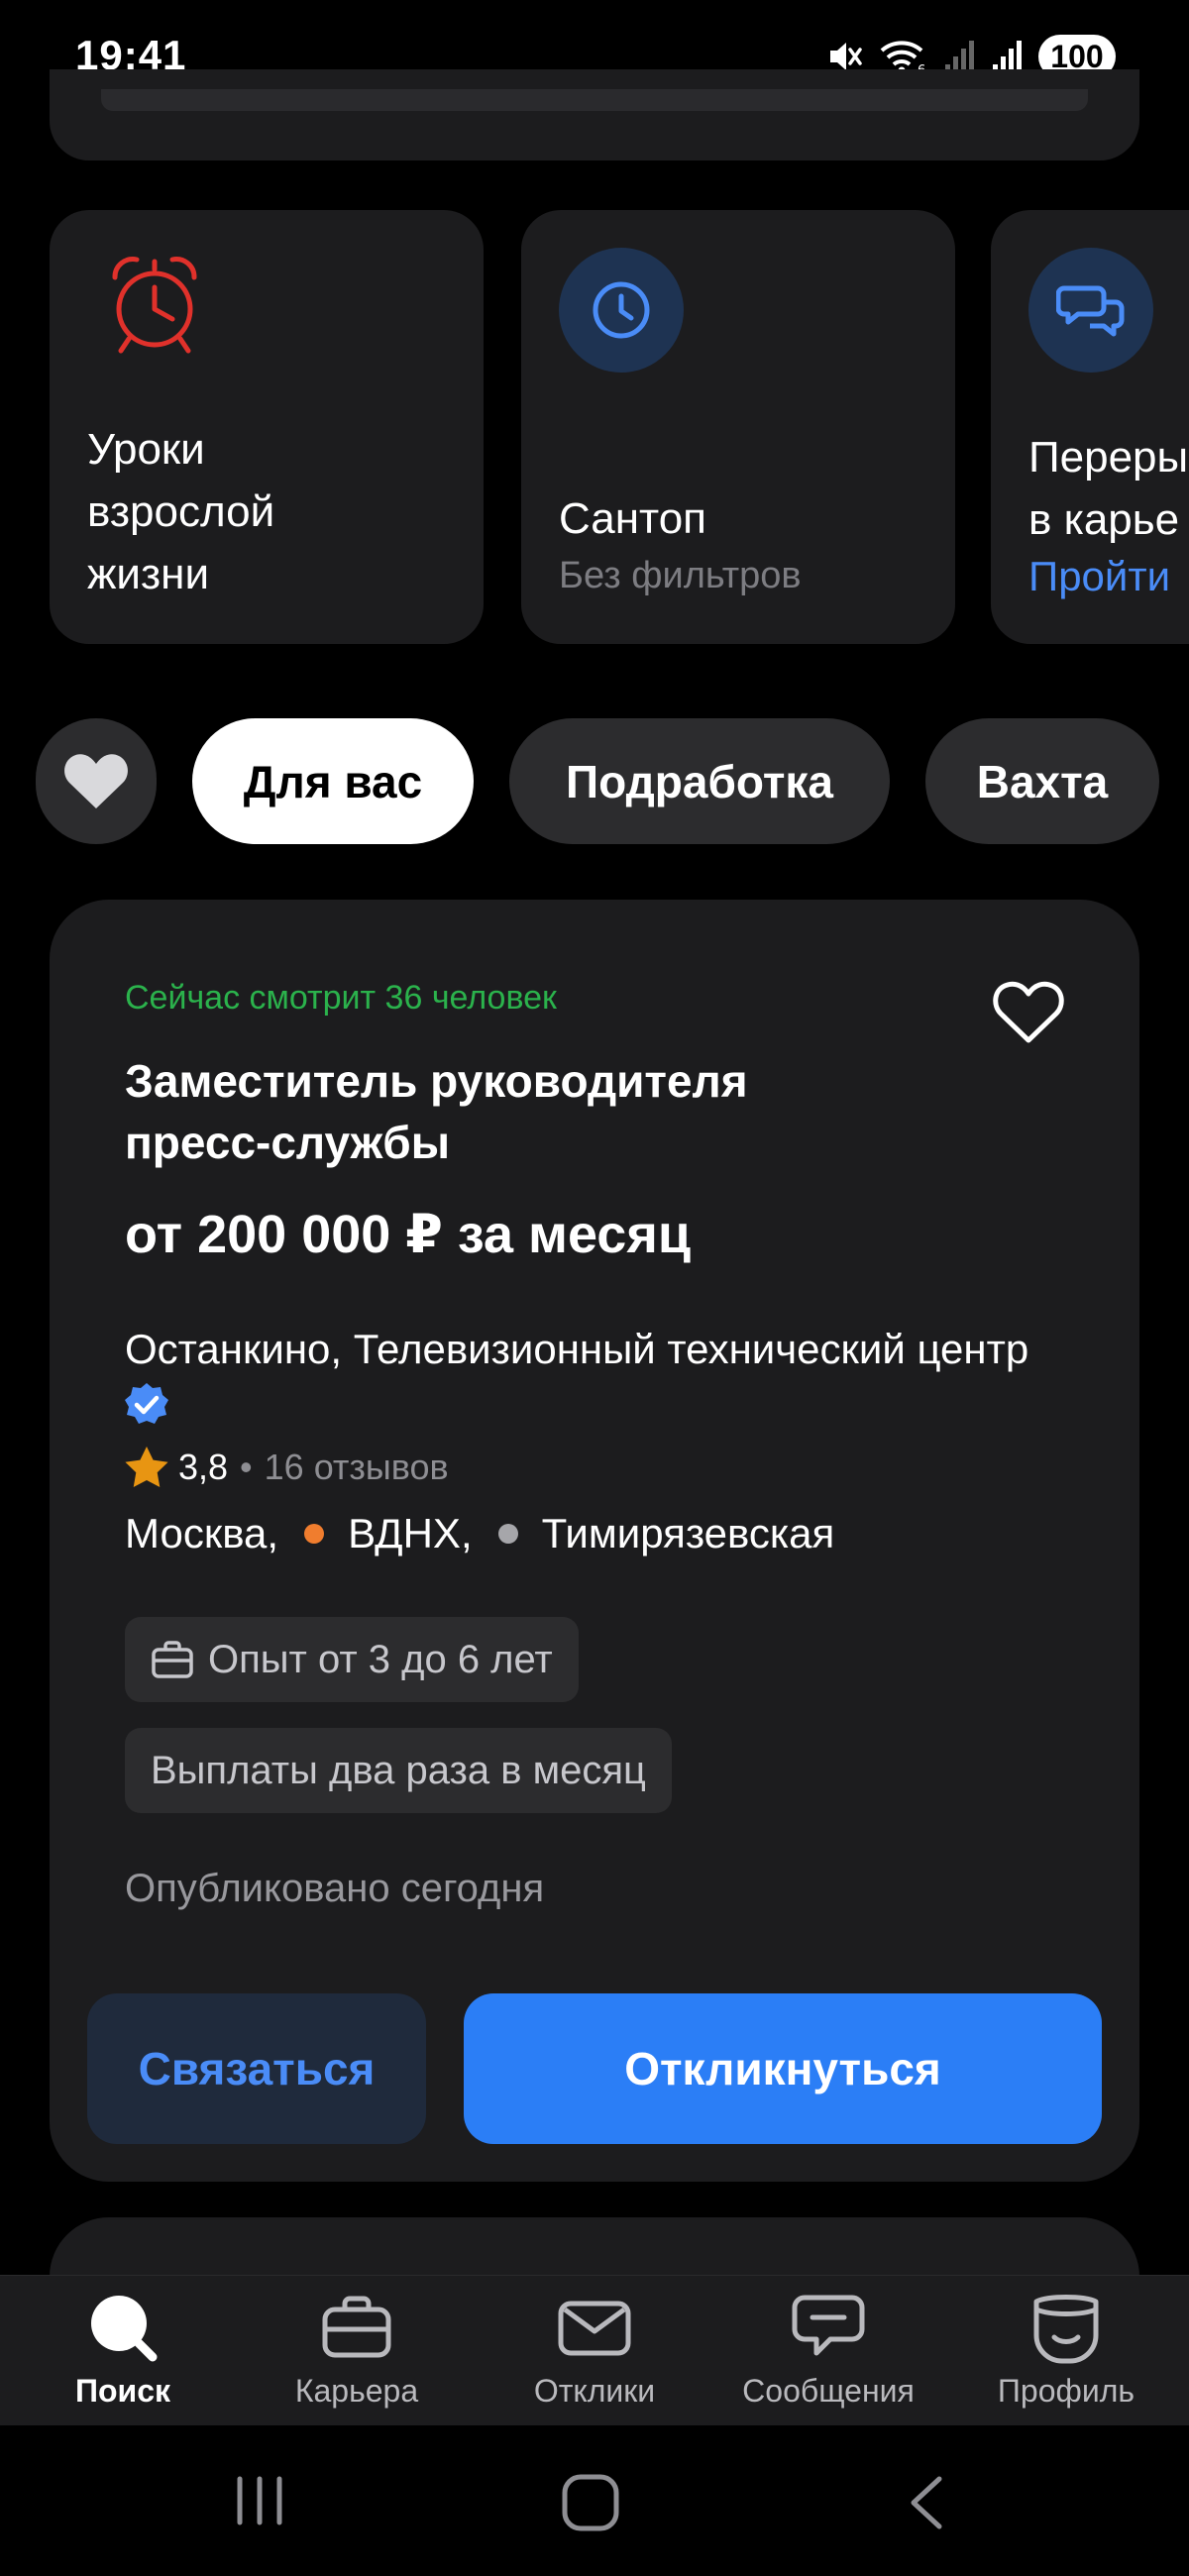  Describe the element at coordinates (829, 2391) in the screenshot. I see `tab-label: Сообщения` at that location.